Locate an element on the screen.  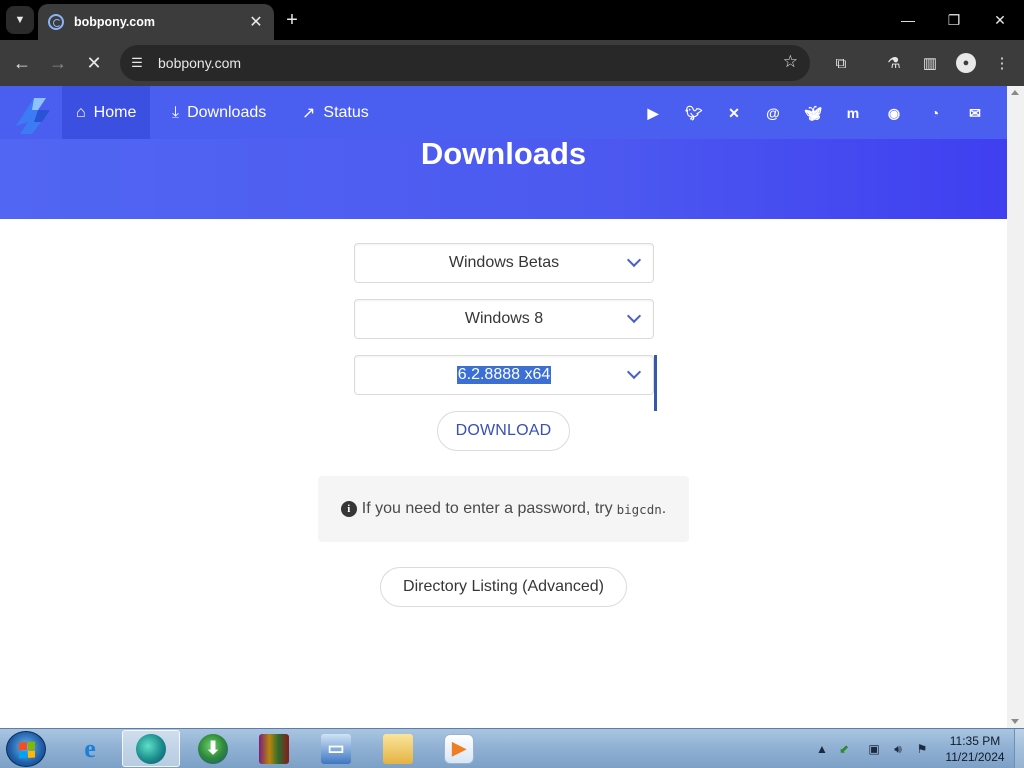
build-select: 6.2.8888 x64 is located at coordinates (504, 375).